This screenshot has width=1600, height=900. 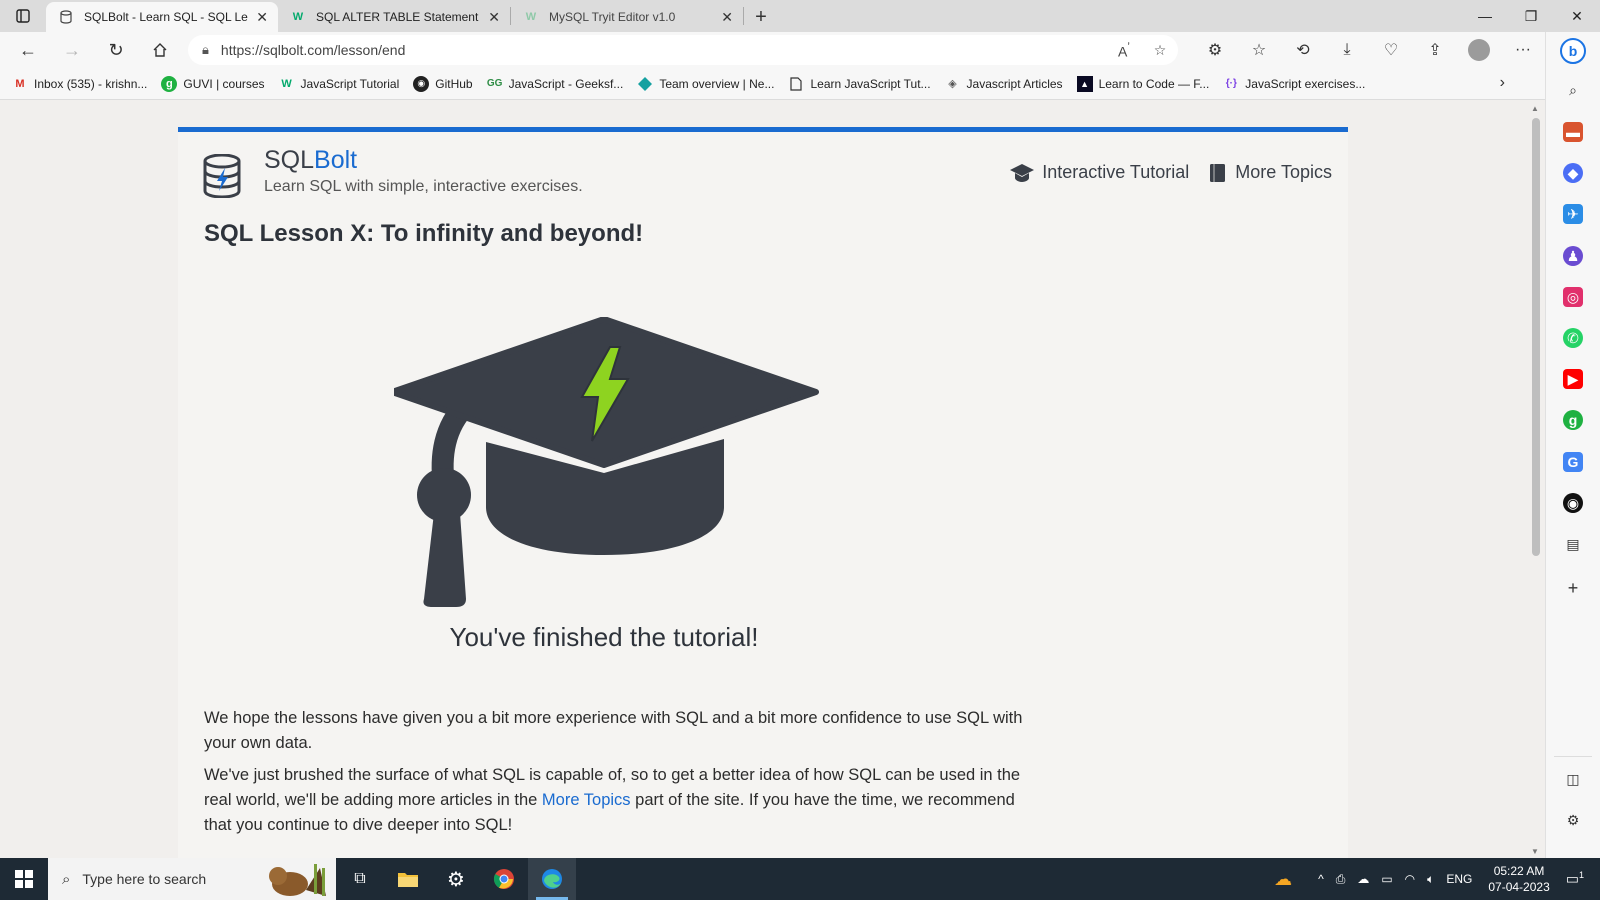 I want to click on exercises-icon: {·}, so click(x=1231, y=83).